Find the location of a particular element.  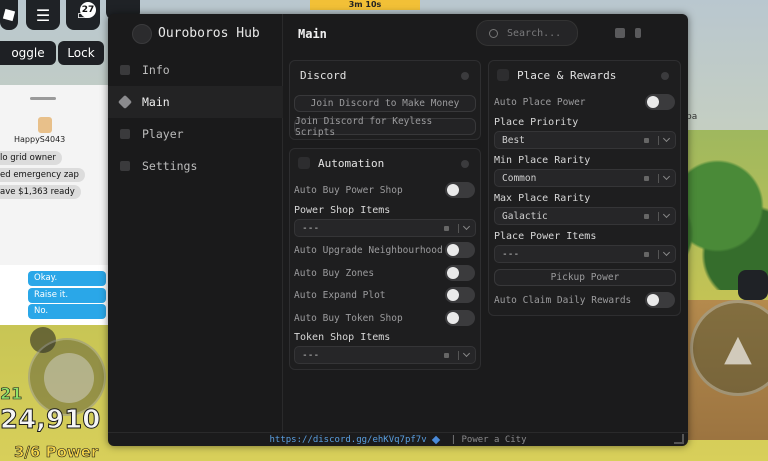

place-power-items-dropdown: --- is located at coordinates (585, 254).